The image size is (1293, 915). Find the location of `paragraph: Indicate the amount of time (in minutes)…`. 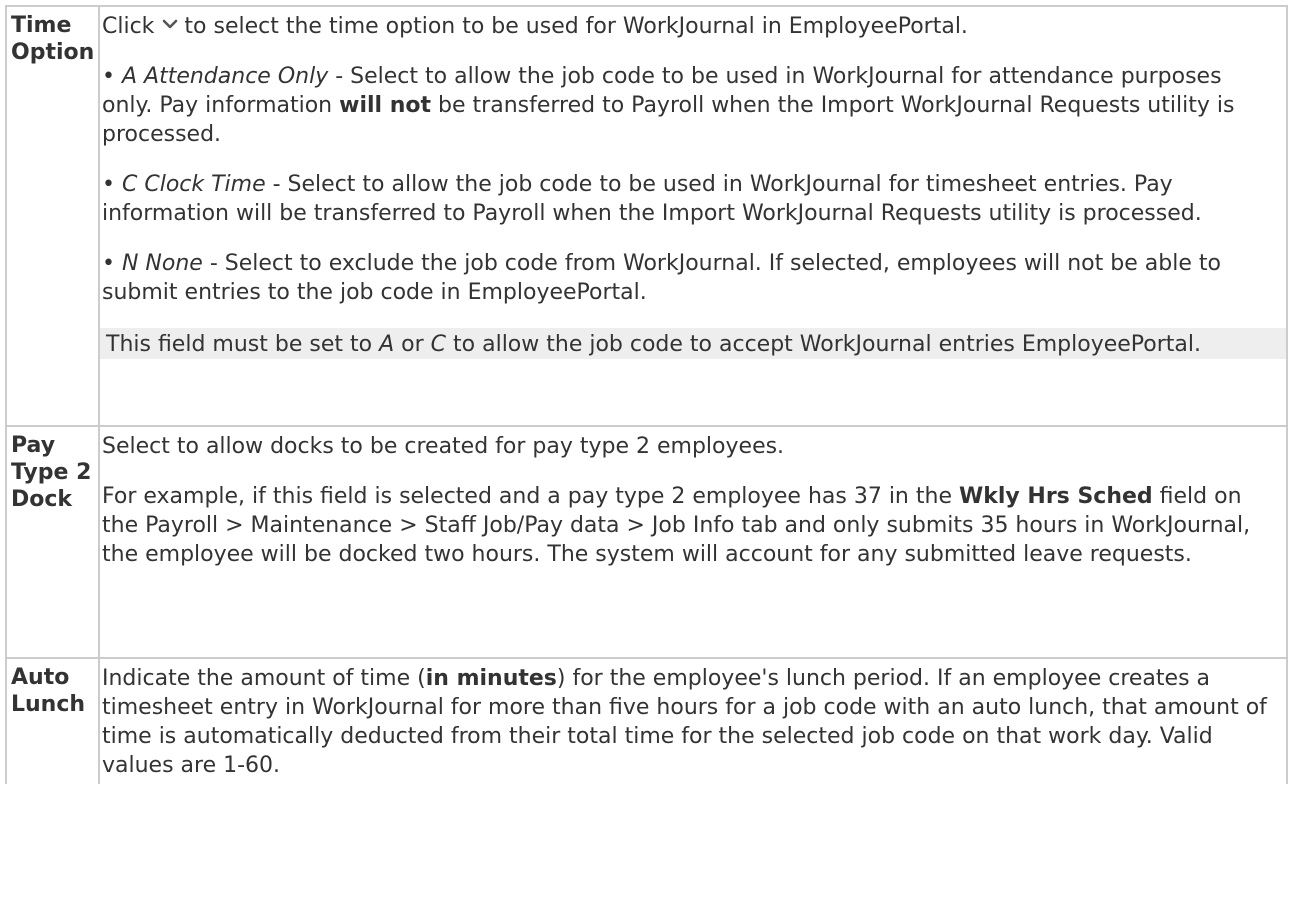

paragraph: Indicate the amount of time (in minutes)… is located at coordinates (690, 722).